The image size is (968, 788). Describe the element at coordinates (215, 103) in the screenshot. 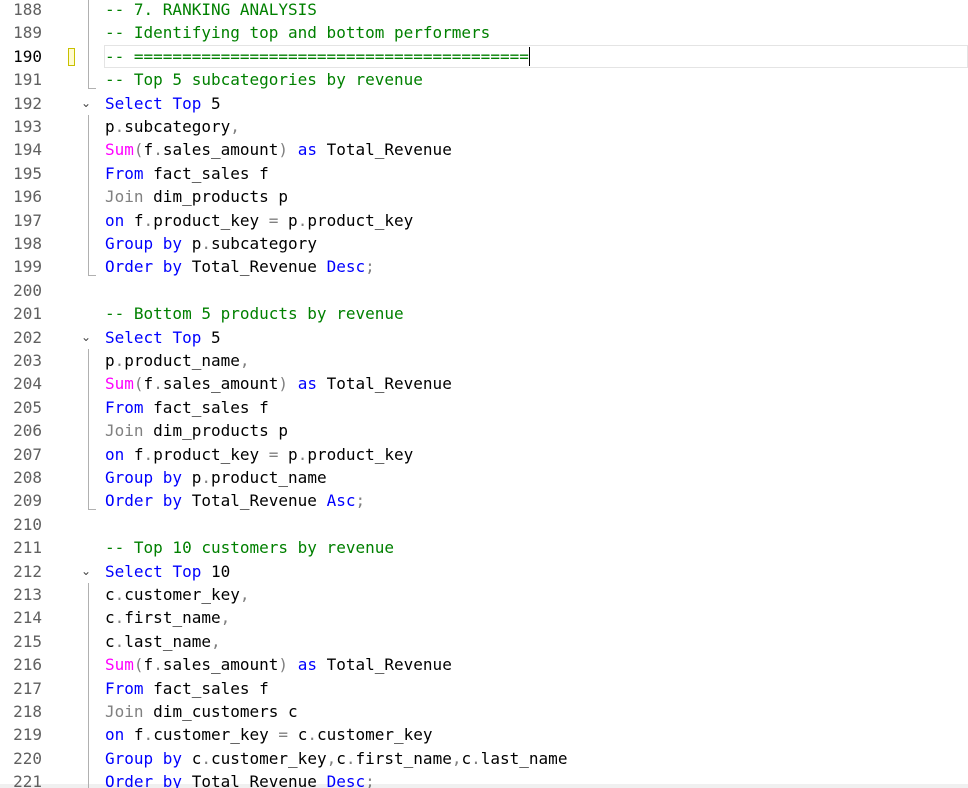

I see `code-token: 5` at that location.